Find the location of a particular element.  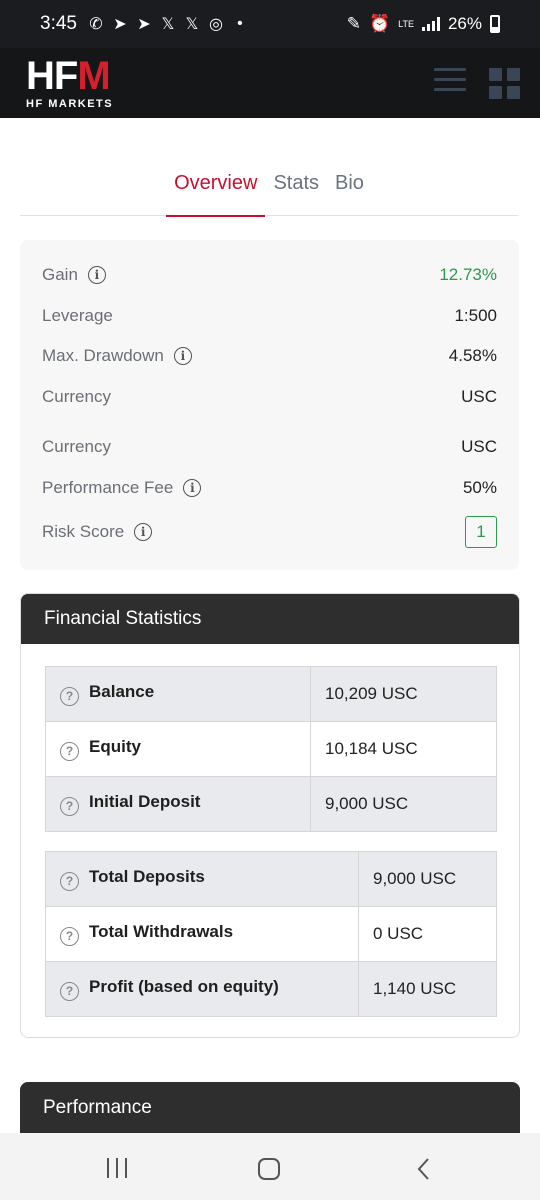

table-row: ? Balance 10,209 USC is located at coordinates (271, 694).